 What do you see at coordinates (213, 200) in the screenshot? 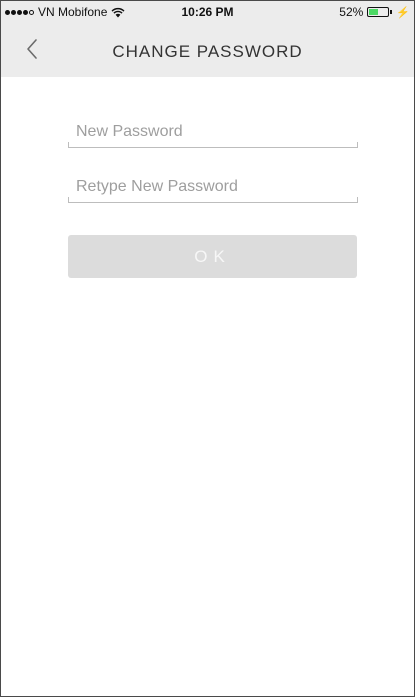
I see `retype-password-underline` at bounding box center [213, 200].